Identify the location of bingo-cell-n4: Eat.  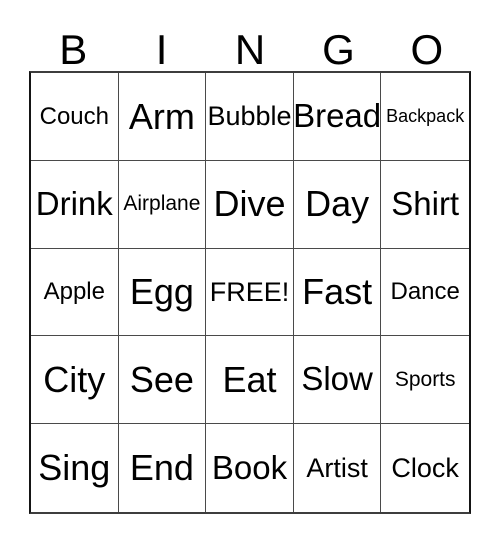
(250, 380).